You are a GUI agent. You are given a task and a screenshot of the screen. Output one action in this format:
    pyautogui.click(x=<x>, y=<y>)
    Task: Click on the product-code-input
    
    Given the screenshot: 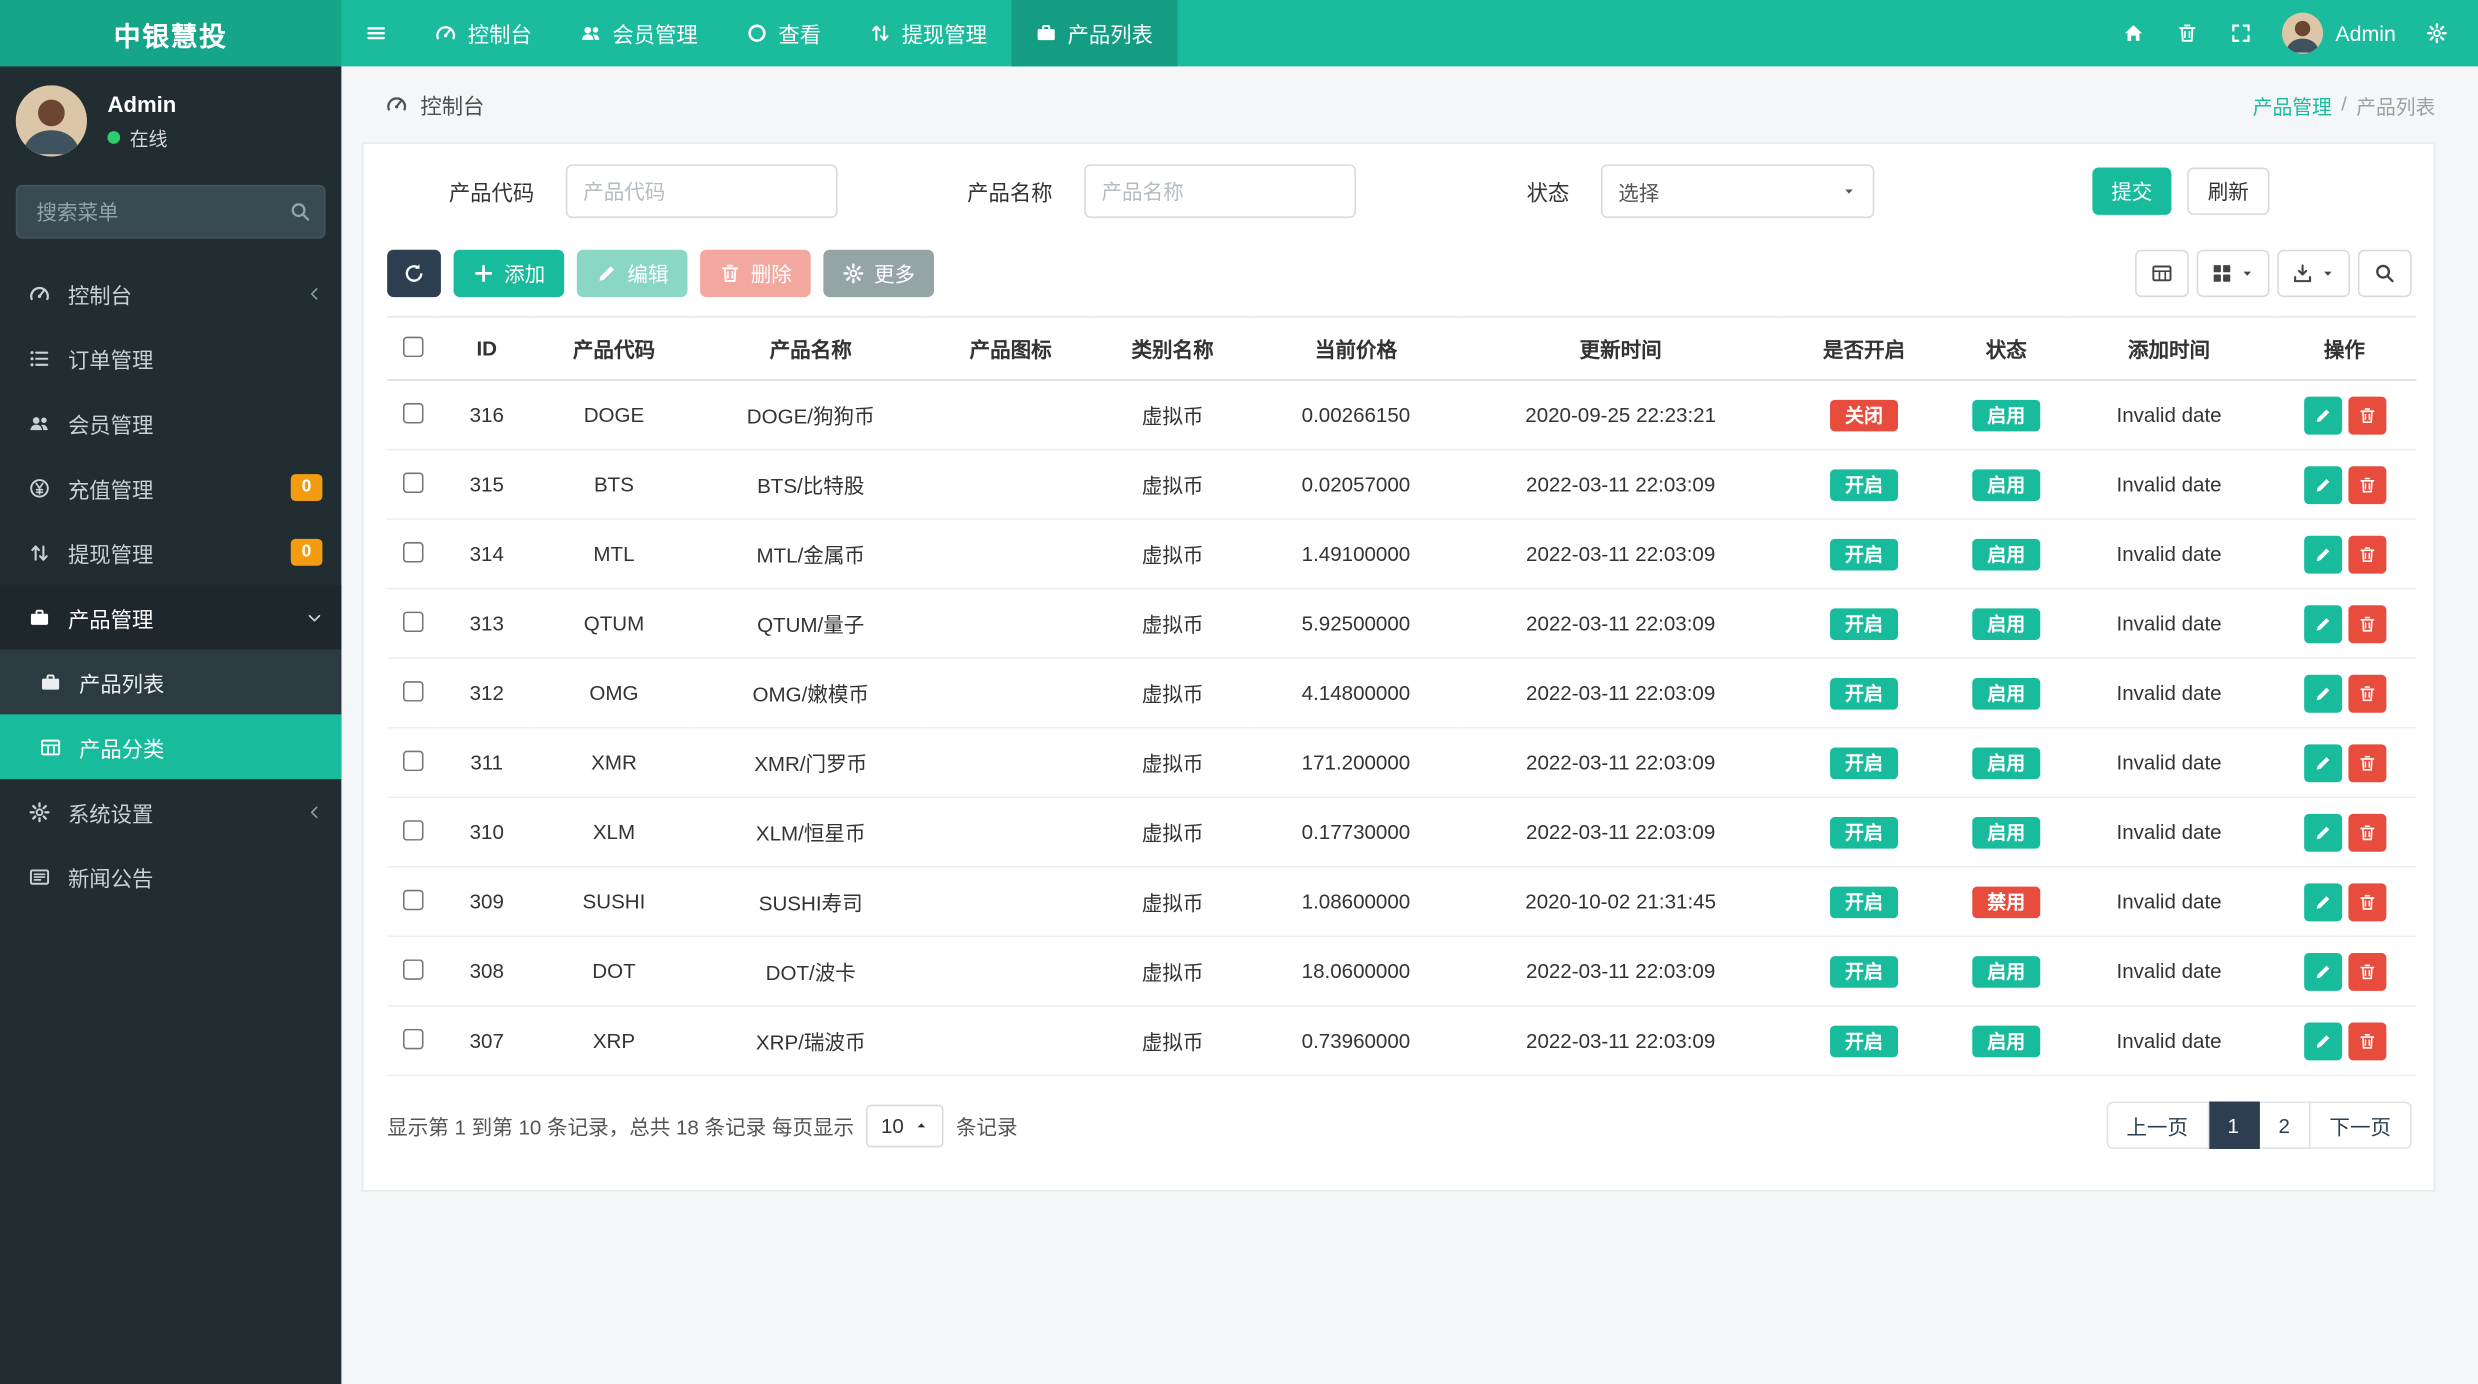 What is the action you would take?
    pyautogui.click(x=701, y=191)
    